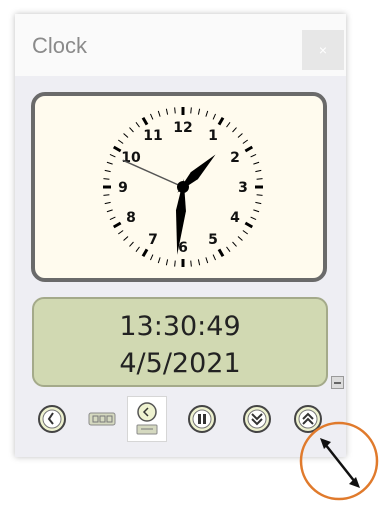  I want to click on window-title: Clock, so click(60, 45).